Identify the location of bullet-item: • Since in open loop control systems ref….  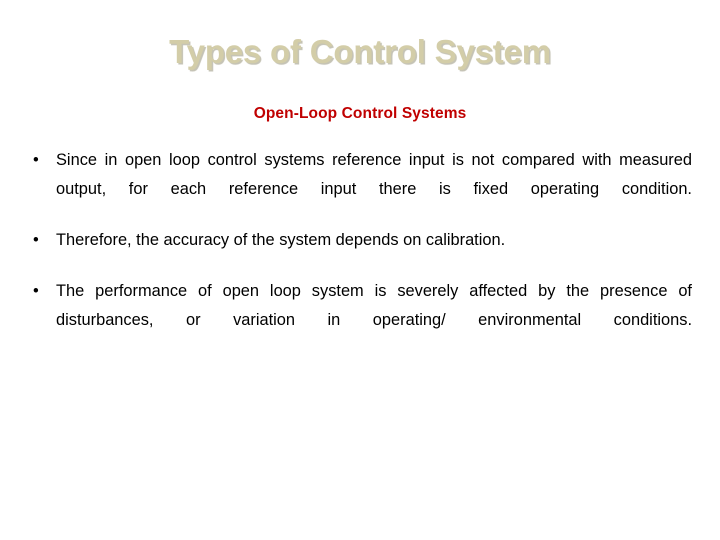
(360, 175).